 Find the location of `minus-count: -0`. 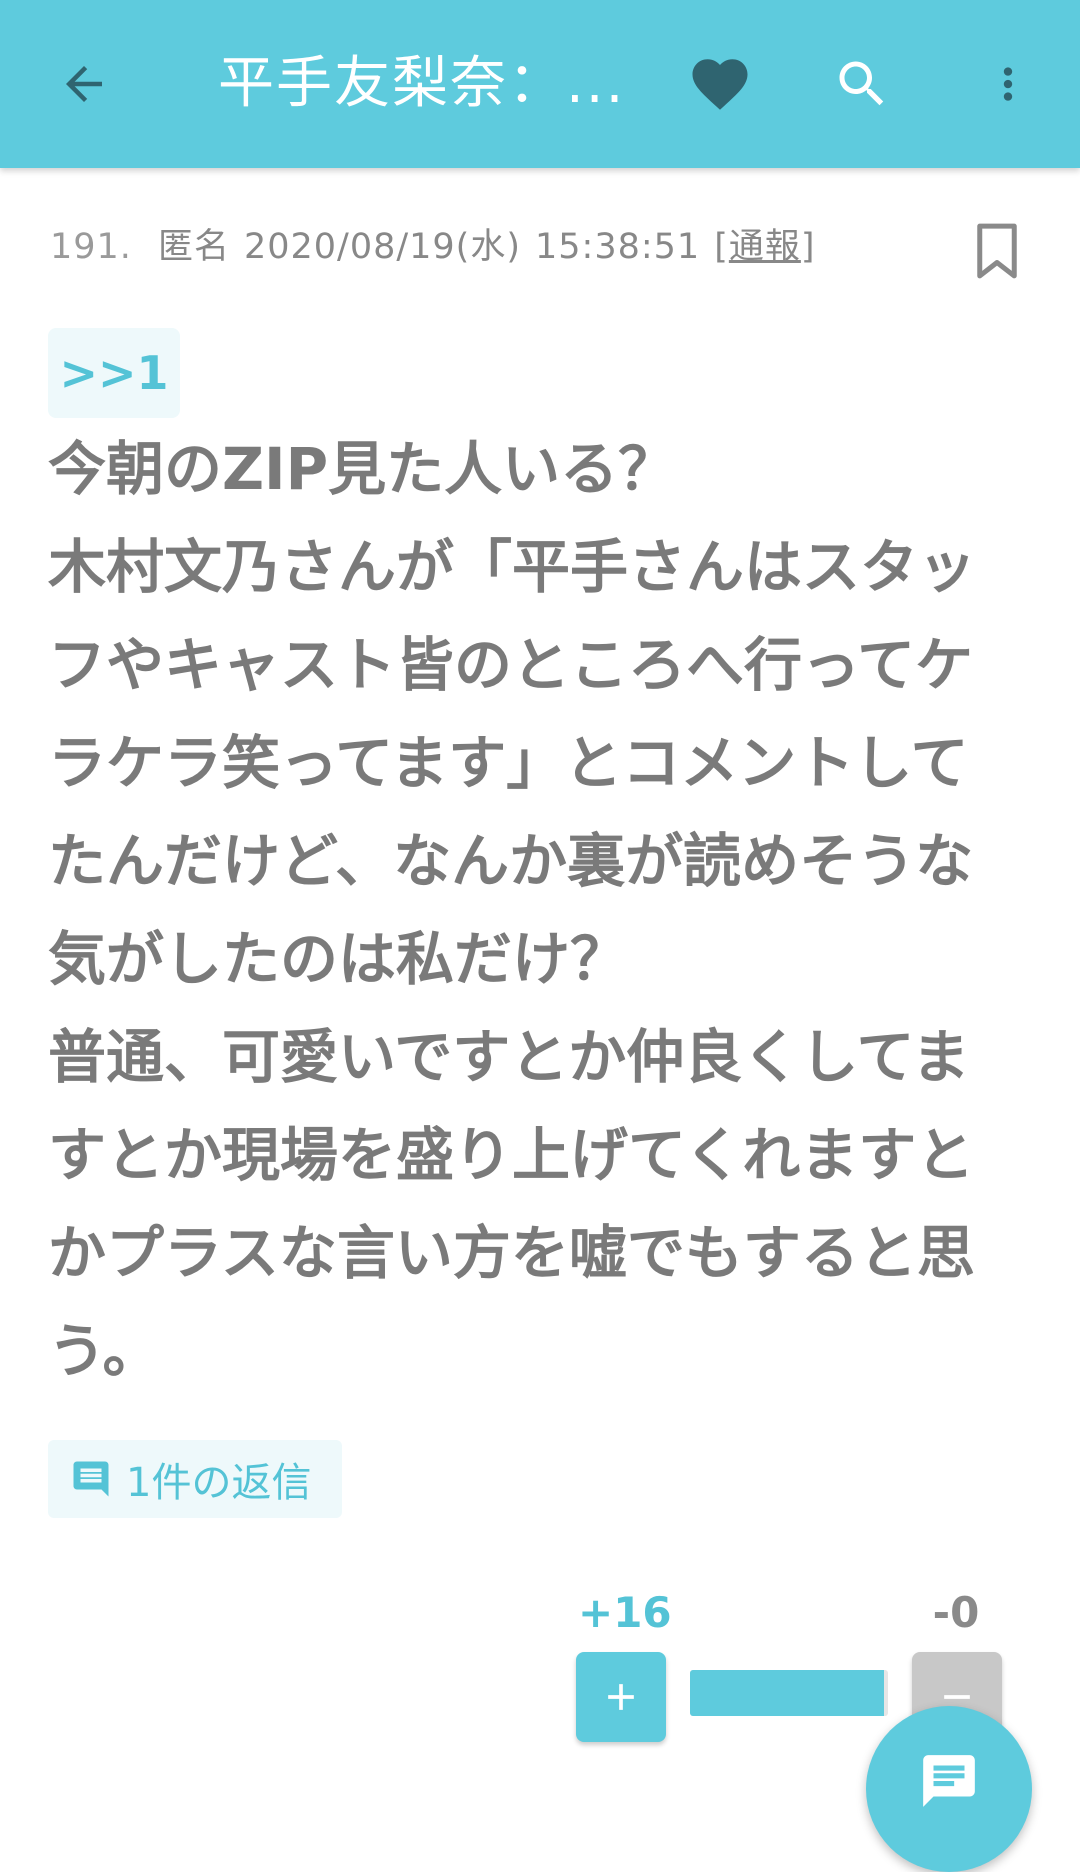

minus-count: -0 is located at coordinates (956, 1612).